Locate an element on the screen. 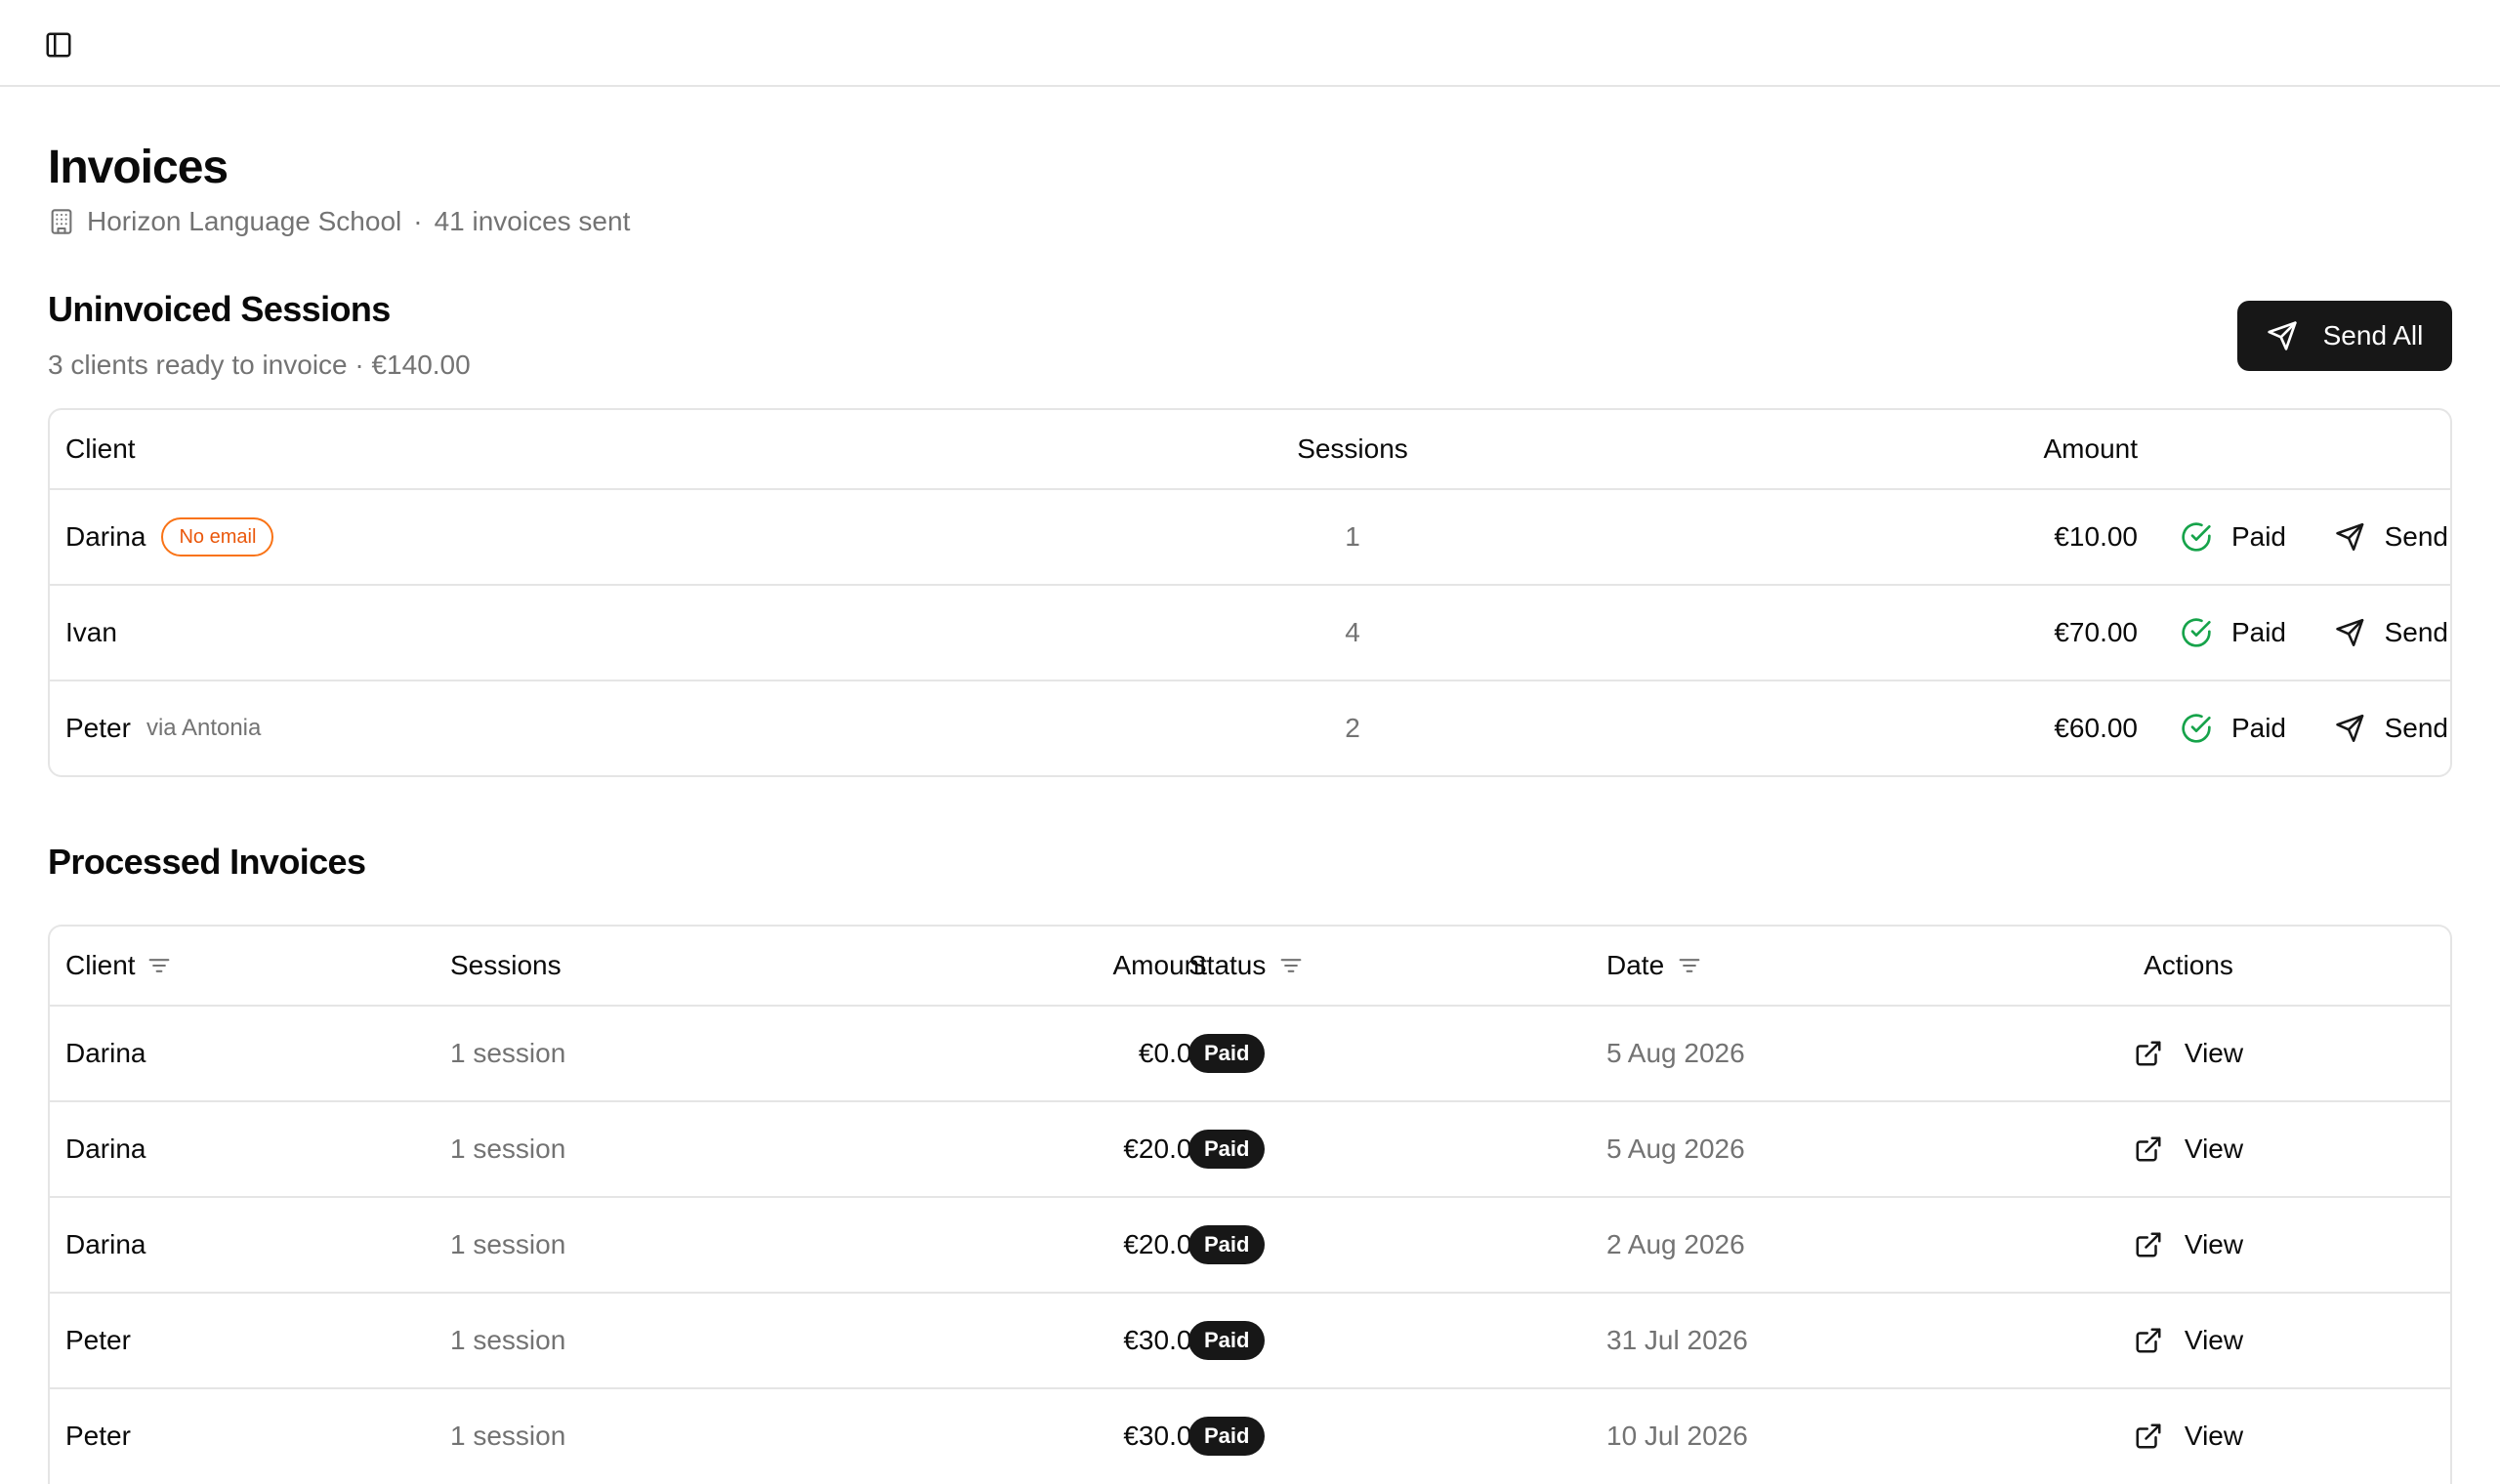 Image resolution: width=2500 pixels, height=1484 pixels. client-cell: Ivan is located at coordinates (91, 633).